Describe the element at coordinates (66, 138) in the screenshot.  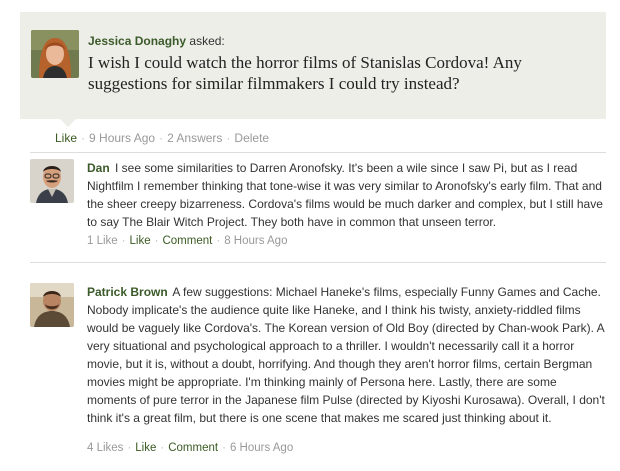
I see `question-like-link: Like` at that location.